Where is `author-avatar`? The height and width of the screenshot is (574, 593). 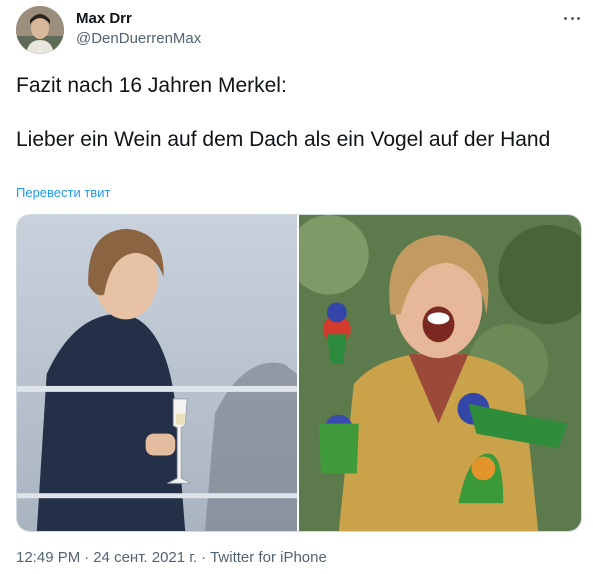 author-avatar is located at coordinates (40, 30).